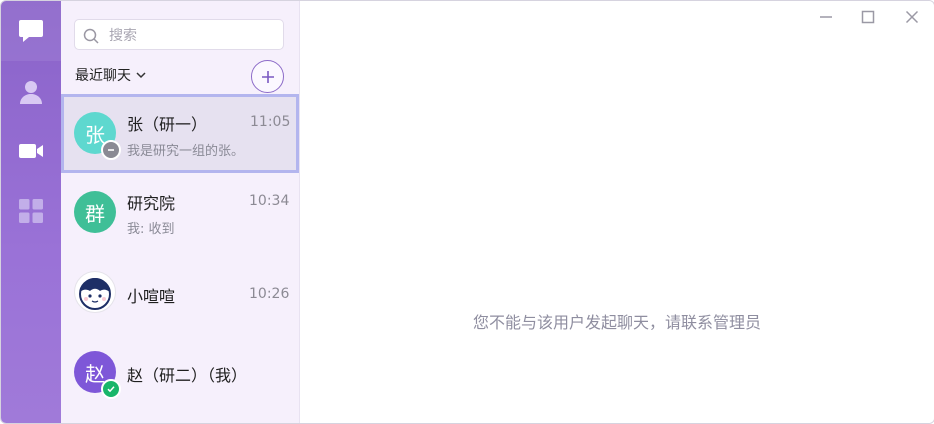  What do you see at coordinates (31, 151) in the screenshot?
I see `video-icon` at bounding box center [31, 151].